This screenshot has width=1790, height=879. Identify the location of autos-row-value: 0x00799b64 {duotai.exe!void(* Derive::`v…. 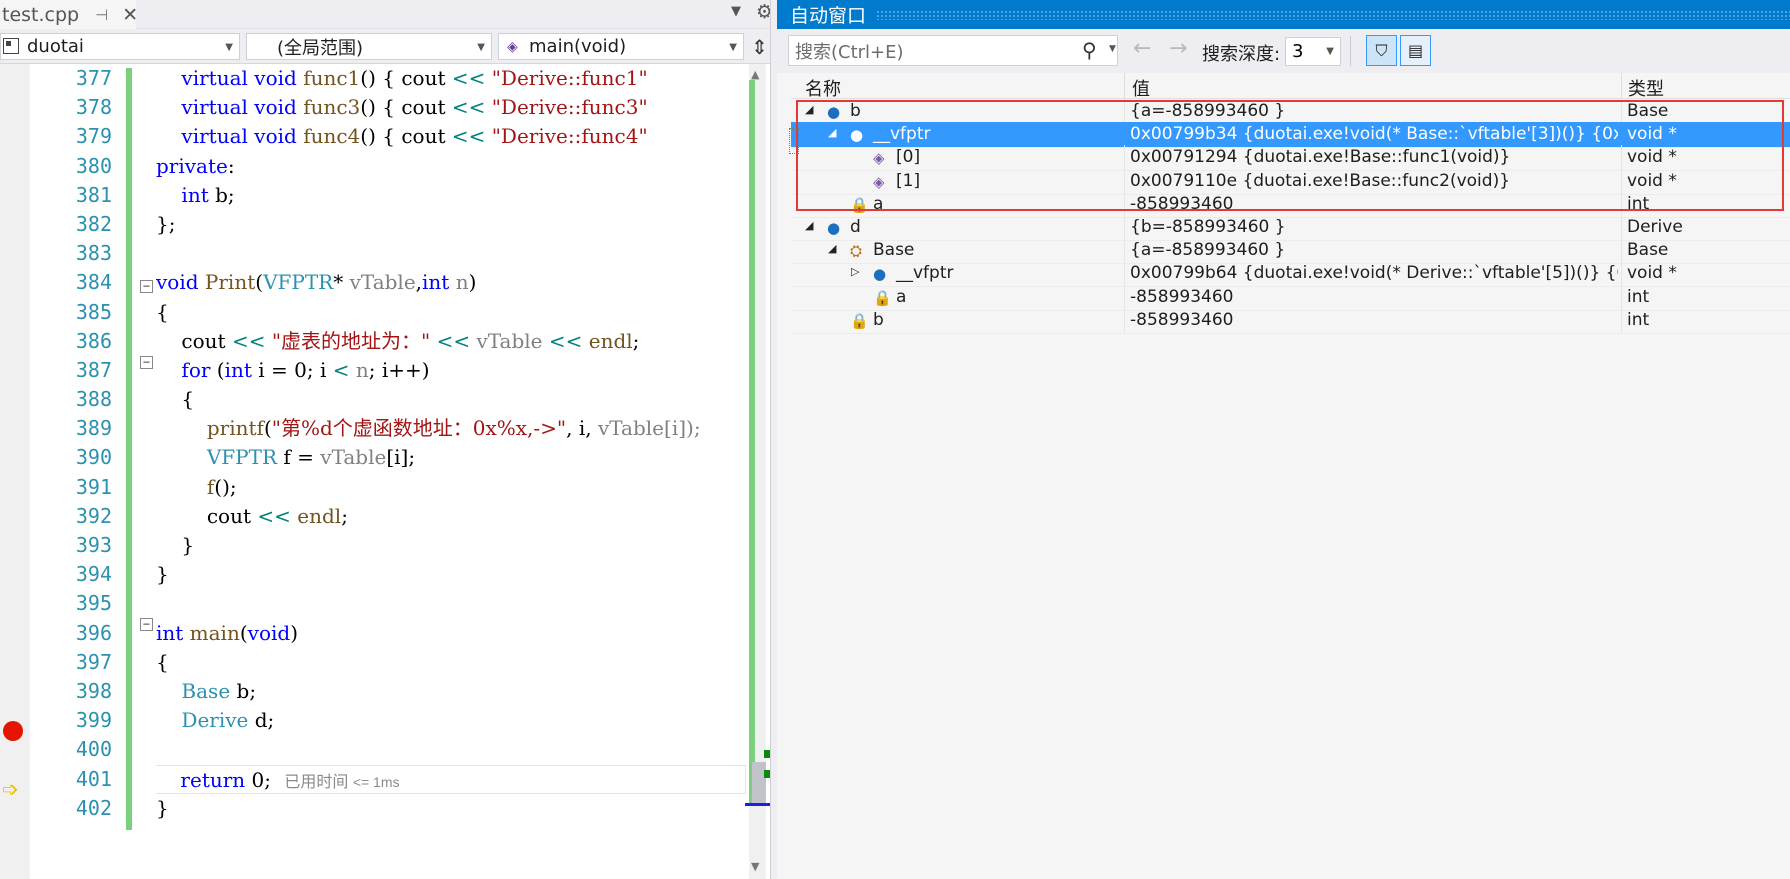
(1374, 273).